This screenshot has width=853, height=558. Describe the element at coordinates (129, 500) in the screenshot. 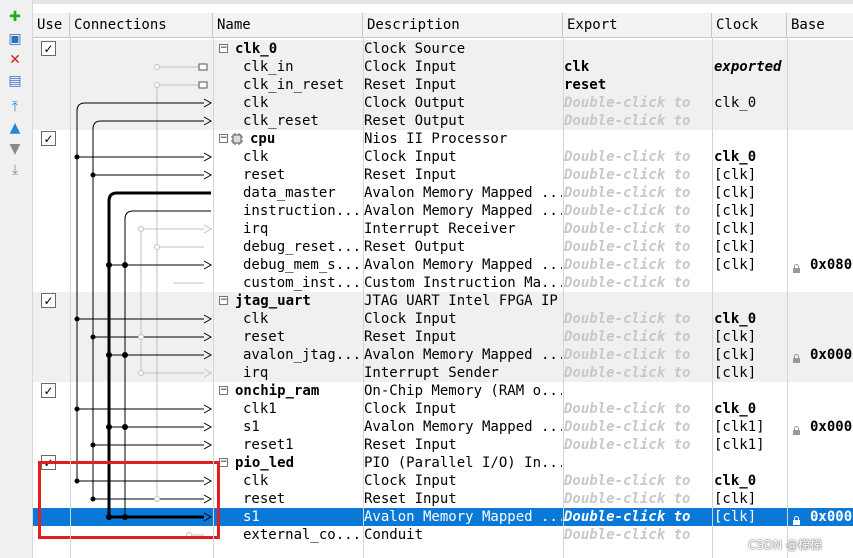

I see `highlight-box` at that location.